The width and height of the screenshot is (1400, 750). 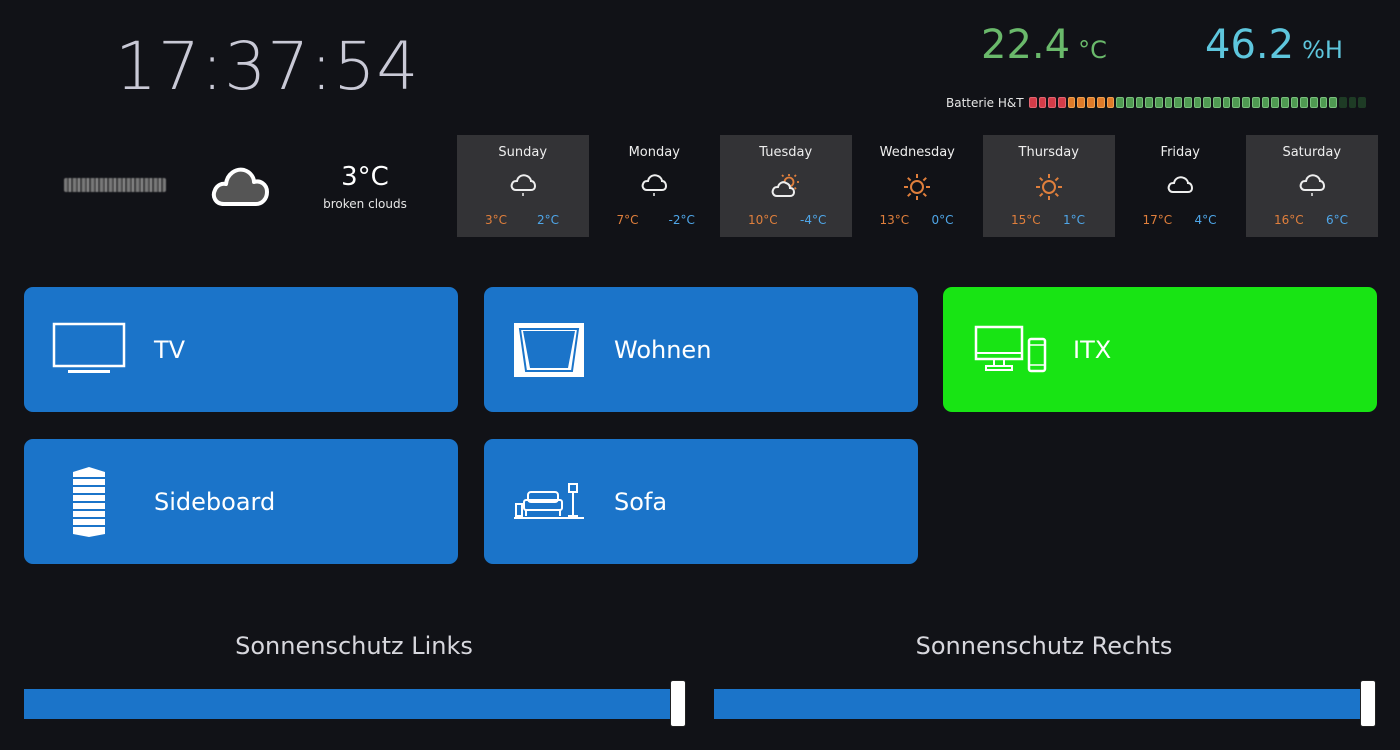 I want to click on forecast-day: Sunday 3°C 2°C, so click(x=523, y=186).